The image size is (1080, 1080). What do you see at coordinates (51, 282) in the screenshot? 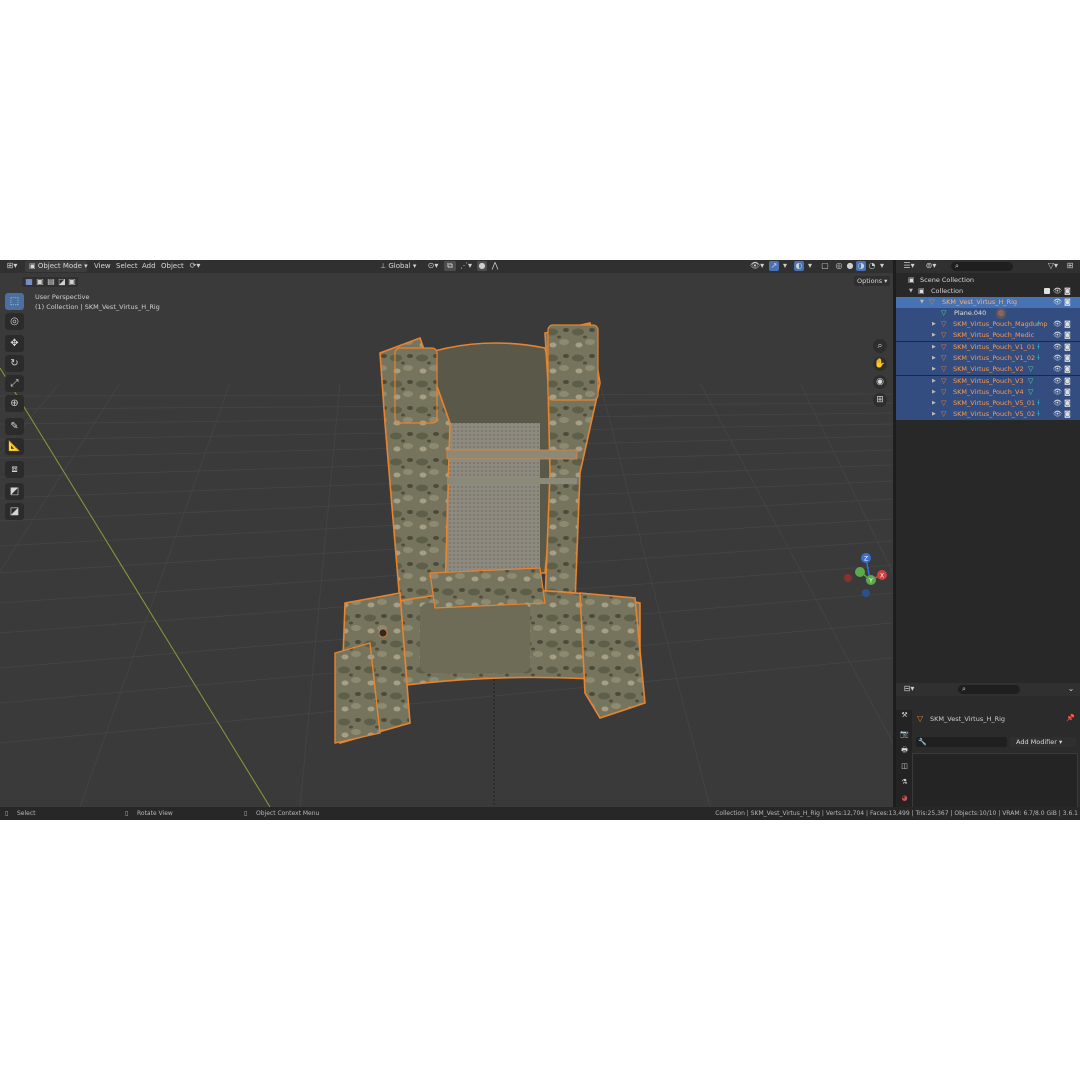
I see `select-subtract-icon: ▤` at bounding box center [51, 282].